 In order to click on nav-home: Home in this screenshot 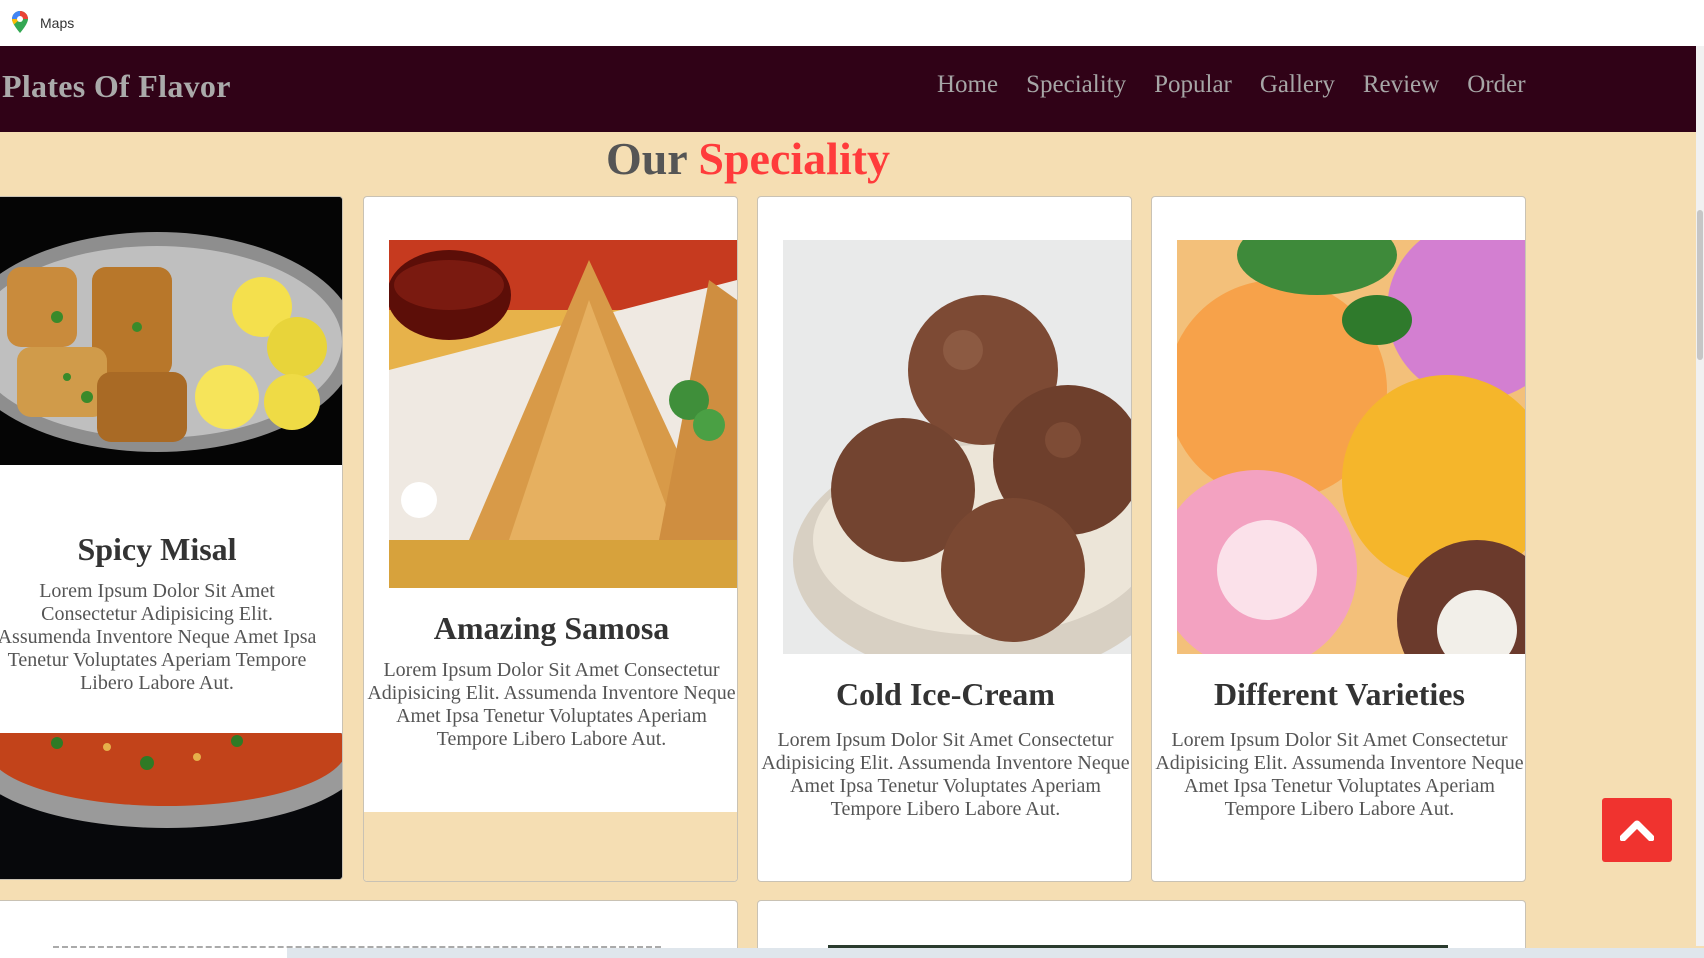, I will do `click(967, 85)`.